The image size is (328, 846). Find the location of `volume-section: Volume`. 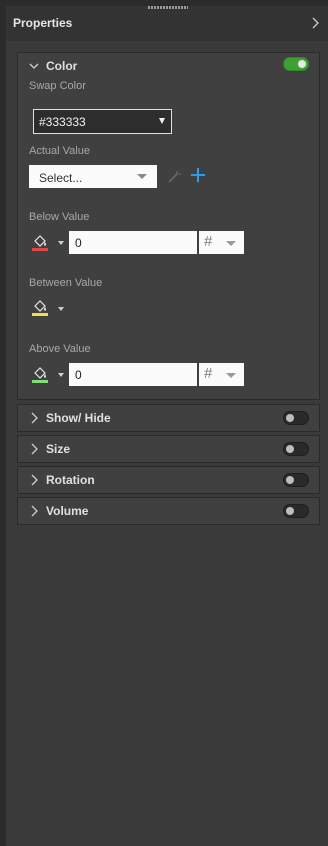

volume-section: Volume is located at coordinates (168, 511).